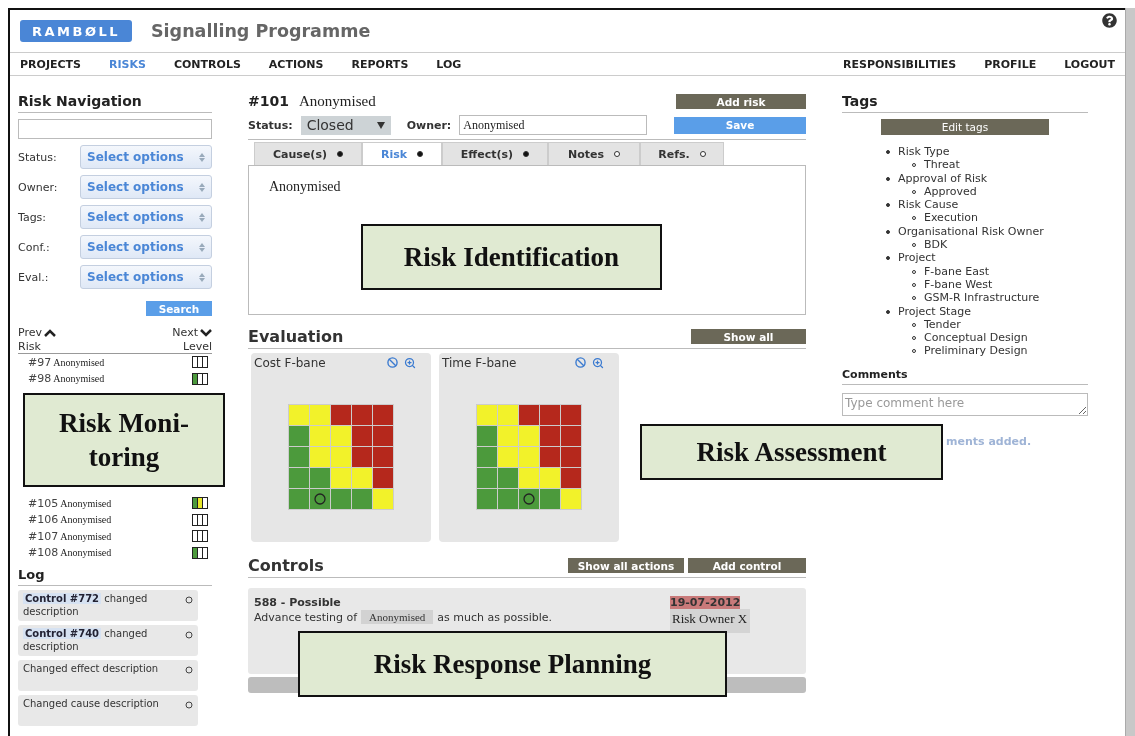 Image resolution: width=1135 pixels, height=736 pixels. Describe the element at coordinates (791, 452) in the screenshot. I see `annotation-tooltip: Risk Assessment` at that location.